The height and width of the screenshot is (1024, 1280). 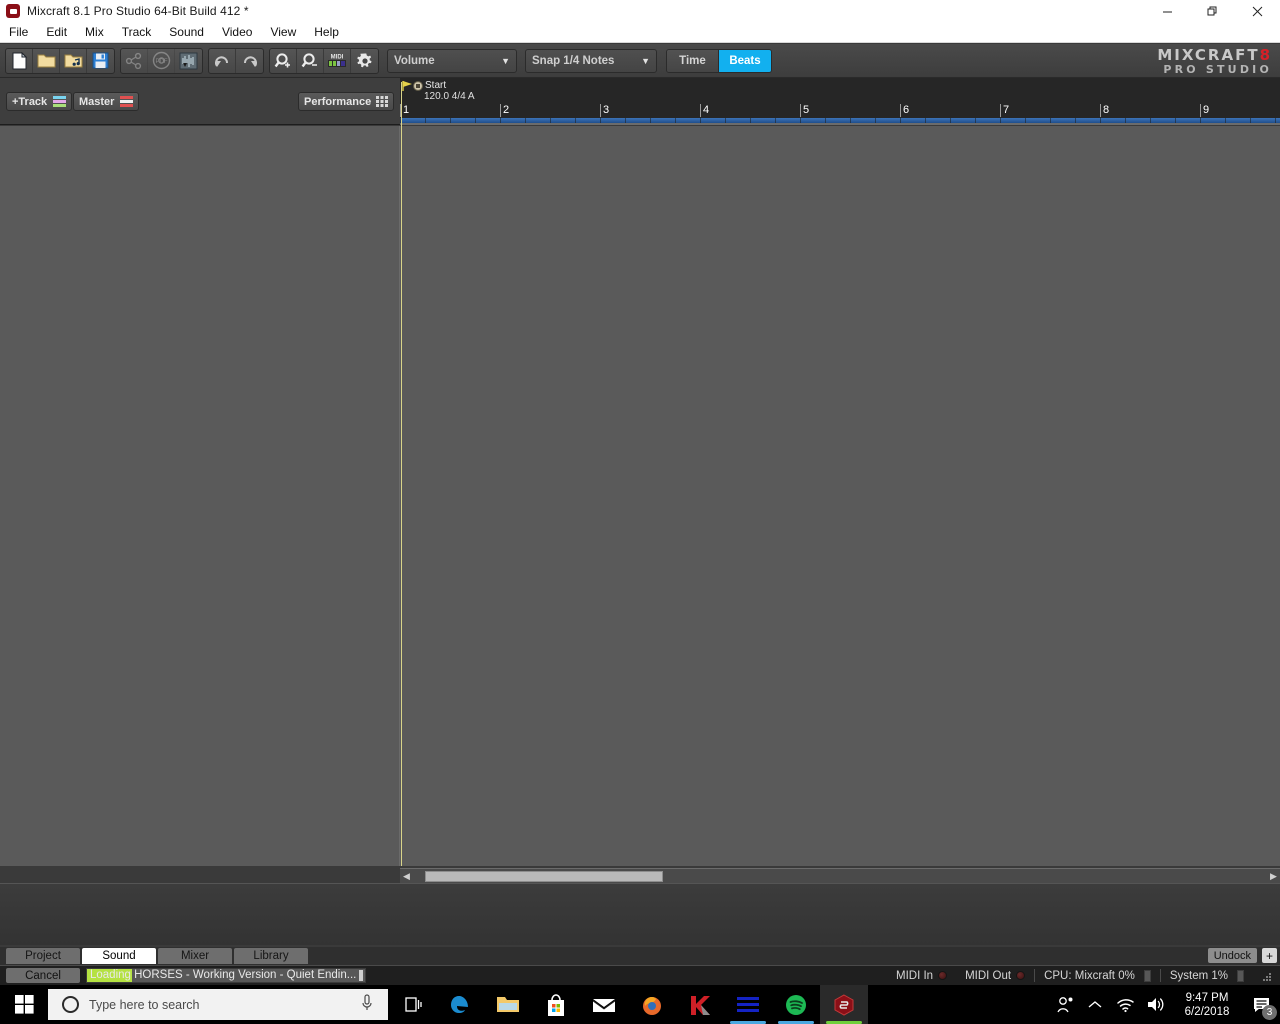 I want to click on master-track-button: Master, so click(x=106, y=101).